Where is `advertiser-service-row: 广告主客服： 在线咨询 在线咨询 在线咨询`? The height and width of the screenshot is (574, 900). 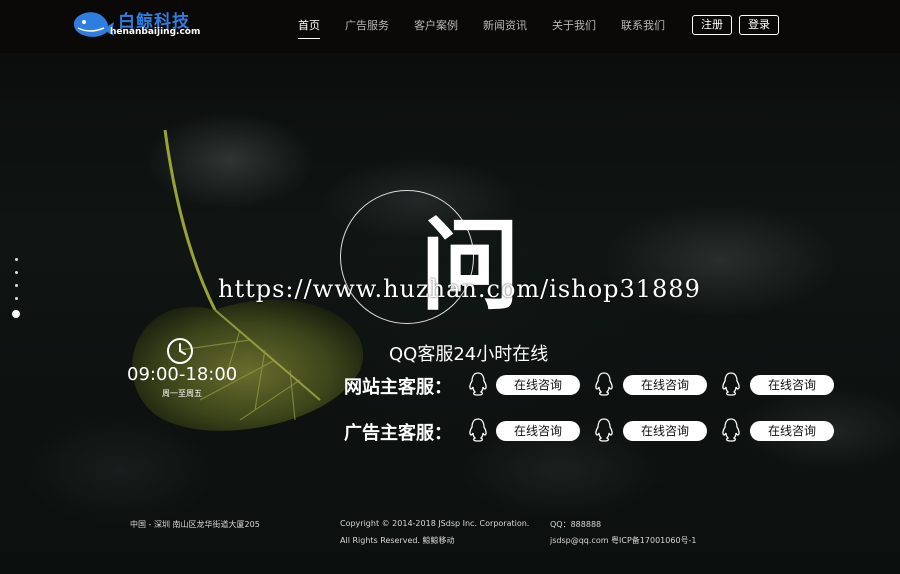 advertiser-service-row: 广告主客服： 在线咨询 在线咨询 在线咨询 is located at coordinates (594, 431).